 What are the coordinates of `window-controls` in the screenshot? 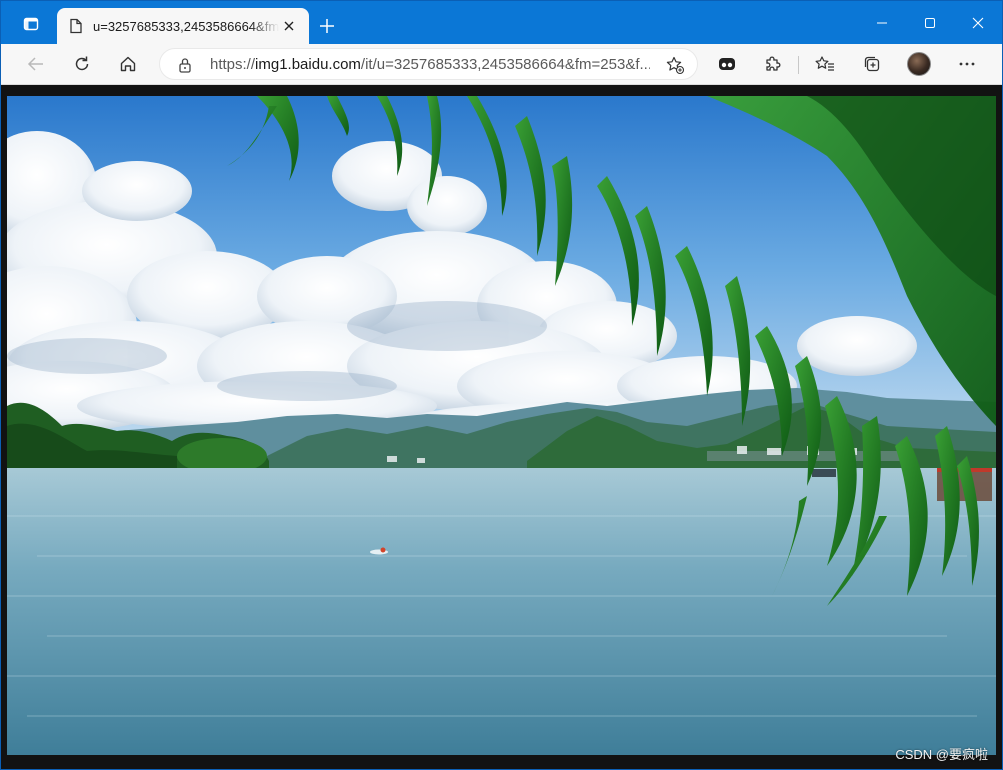 It's located at (930, 22).